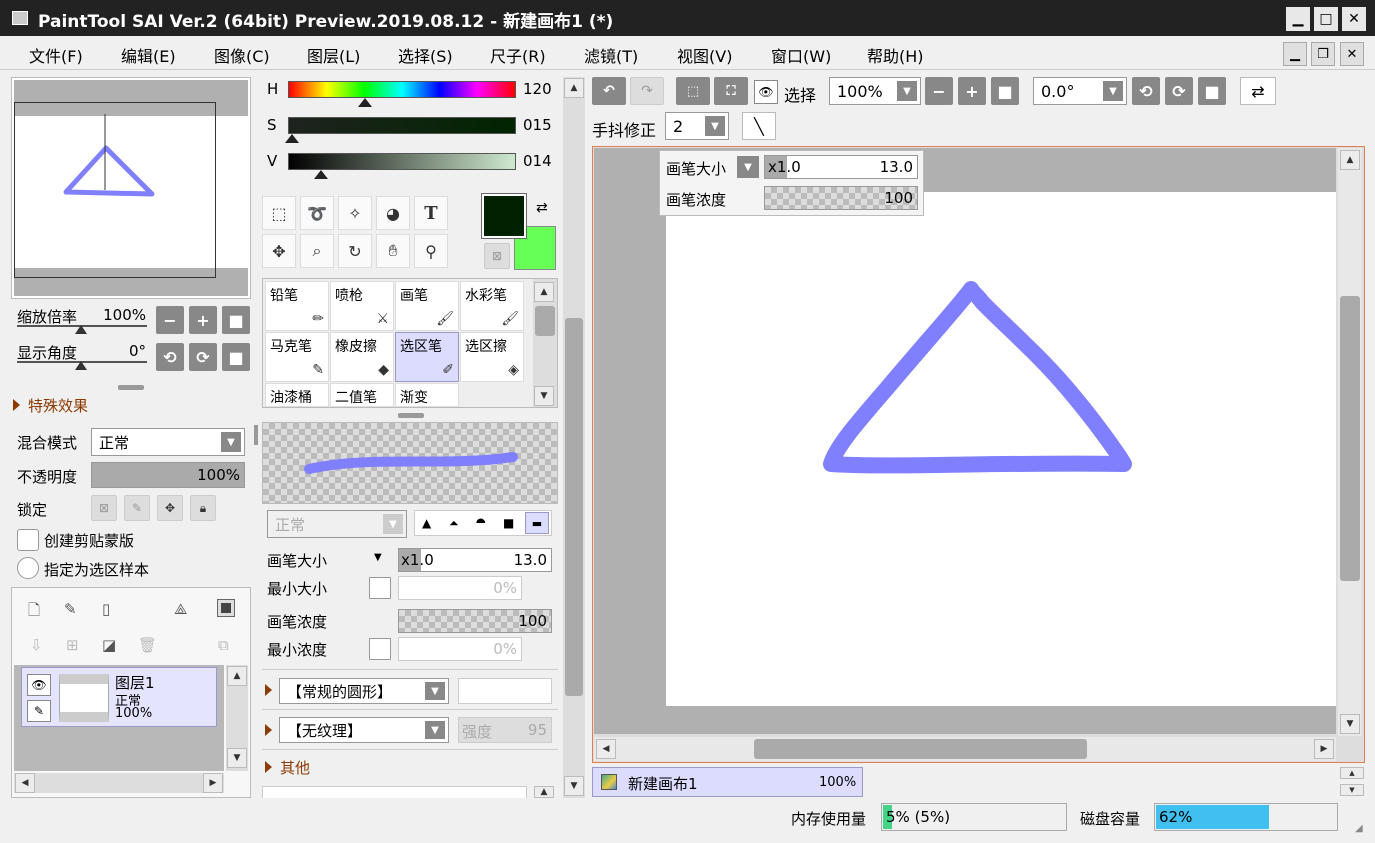  Describe the element at coordinates (1352, 54) in the screenshot. I see `doc-close-button: ✕` at that location.